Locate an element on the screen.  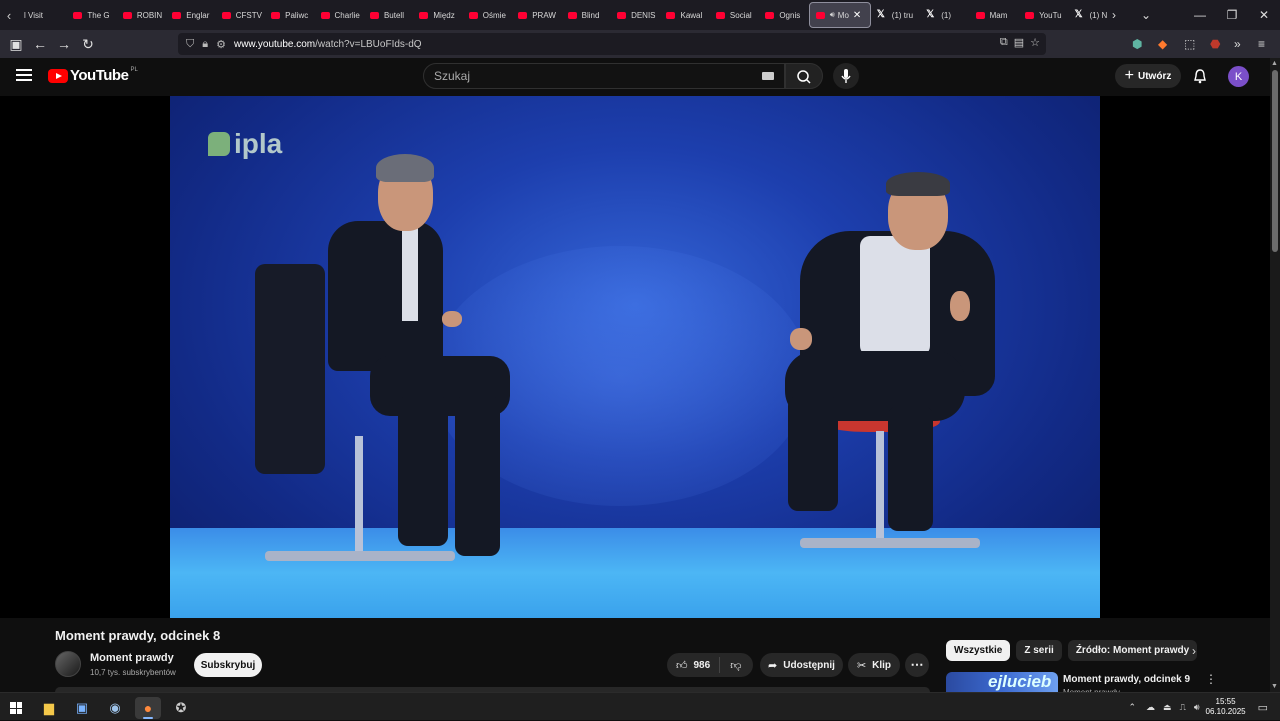
onedrive-cloud-icon: ☁ is located at coordinates (1150, 707).